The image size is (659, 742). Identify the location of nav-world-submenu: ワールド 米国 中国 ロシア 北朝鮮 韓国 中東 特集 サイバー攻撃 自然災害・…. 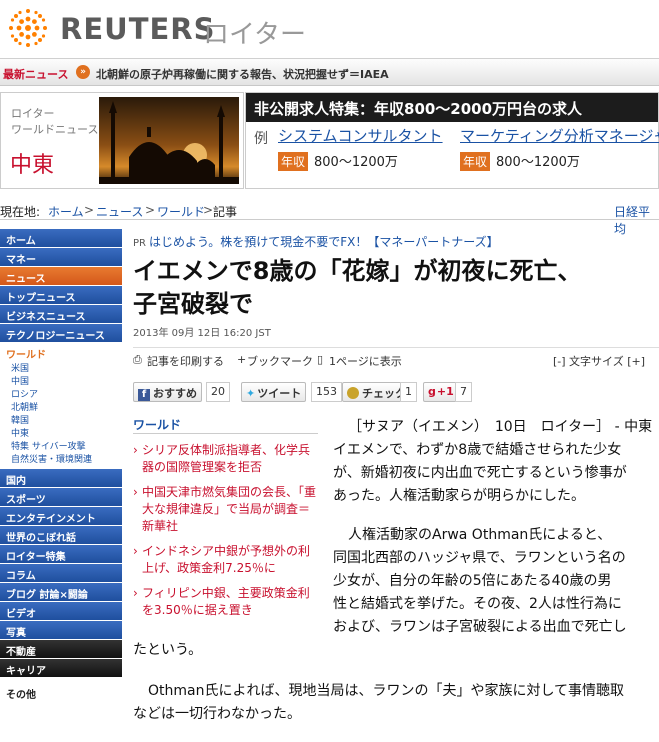
(61, 406).